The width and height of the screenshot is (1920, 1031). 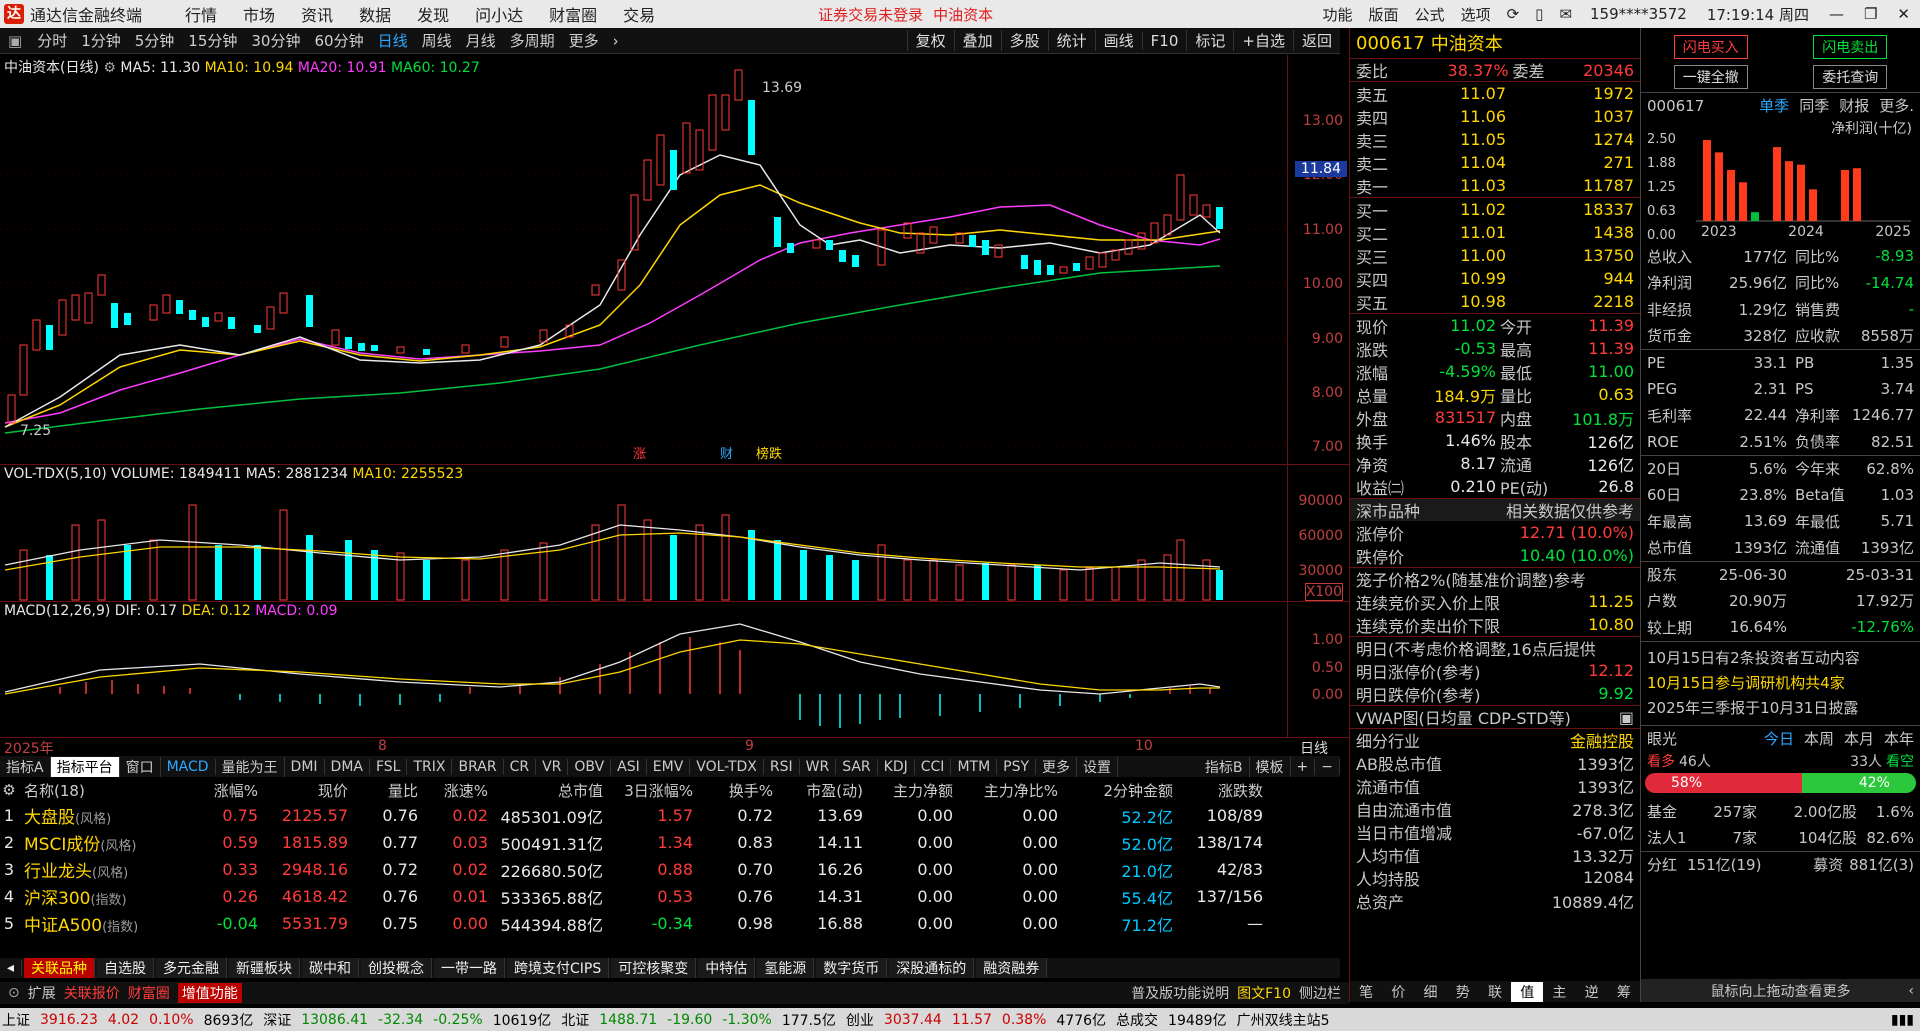 I want to click on col-mv: 总市值, so click(x=551, y=790).